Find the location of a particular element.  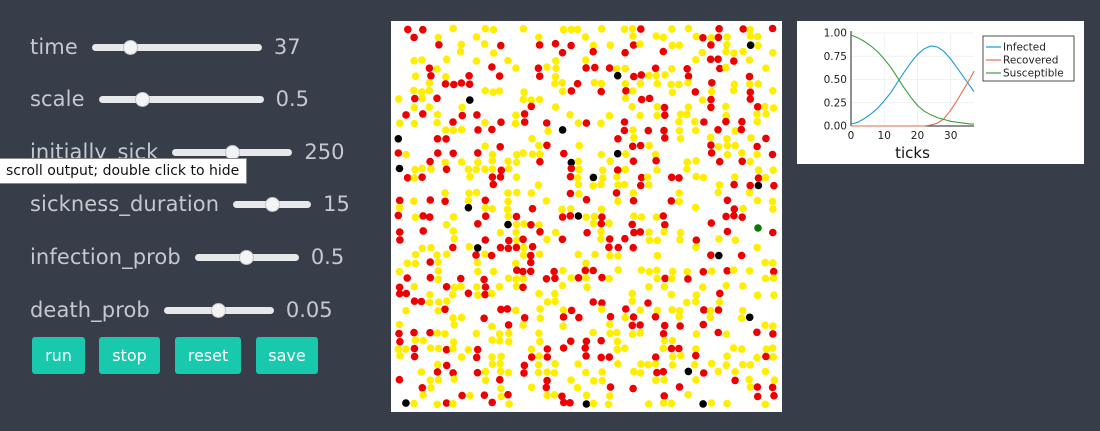

slider-value: 15 is located at coordinates (336, 204).